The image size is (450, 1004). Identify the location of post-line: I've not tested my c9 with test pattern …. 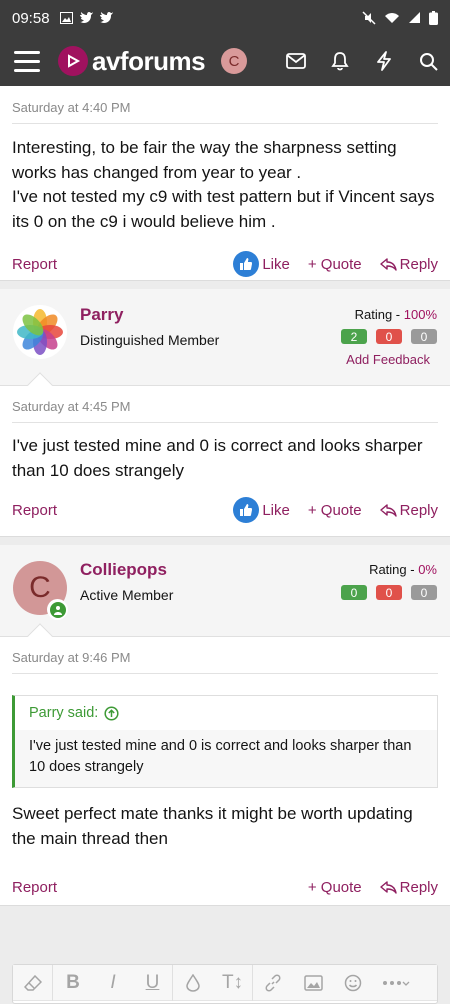
(223, 209).